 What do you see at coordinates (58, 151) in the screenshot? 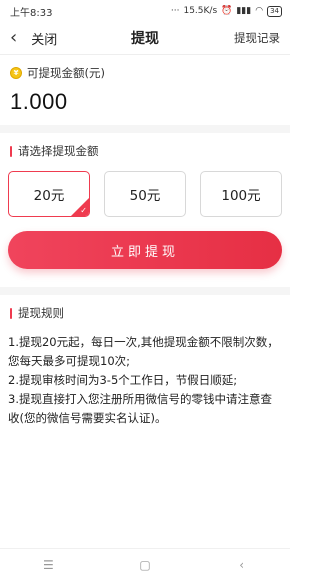
I see `select-heading-label: 请选择提现金额` at bounding box center [58, 151].